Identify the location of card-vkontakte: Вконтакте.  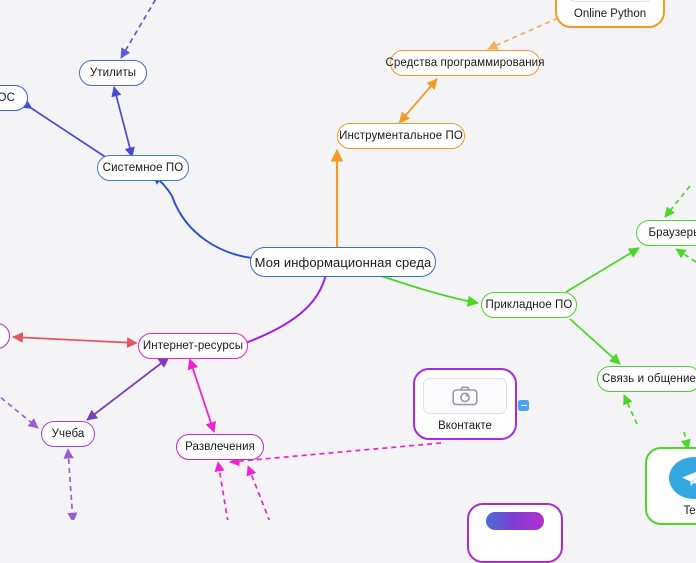
(465, 404).